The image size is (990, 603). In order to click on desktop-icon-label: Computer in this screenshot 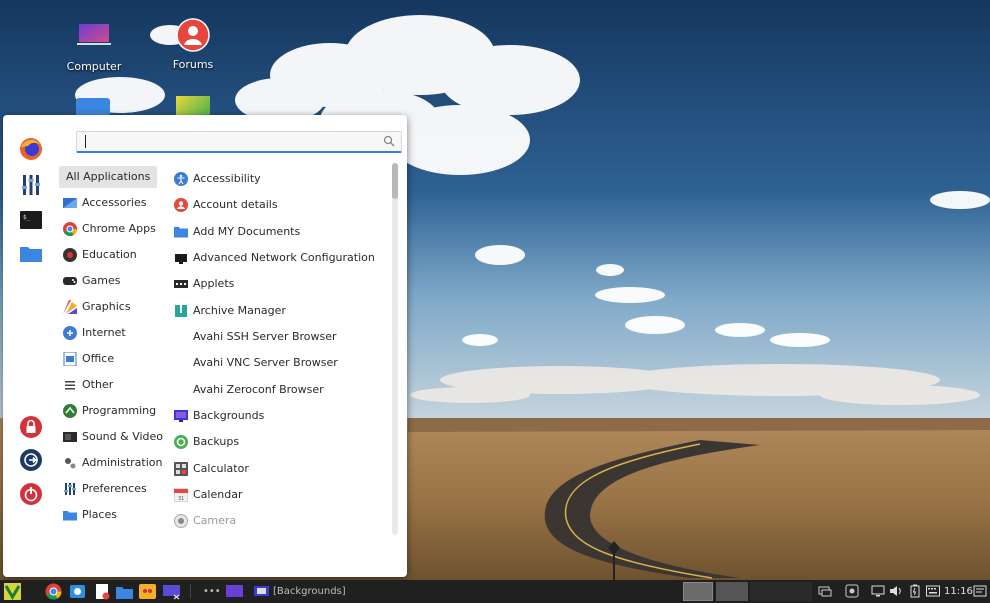, I will do `click(94, 66)`.